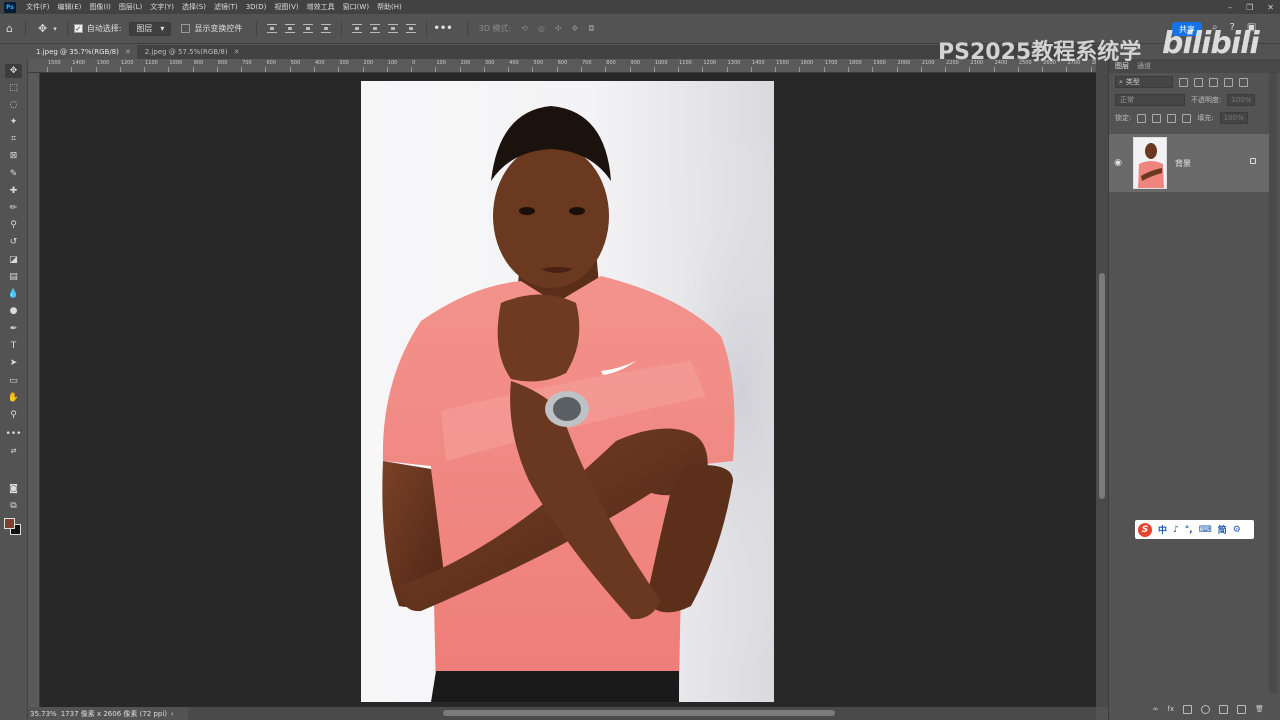 The image size is (1280, 720). I want to click on show-transform-checkbox, so click(186, 28).